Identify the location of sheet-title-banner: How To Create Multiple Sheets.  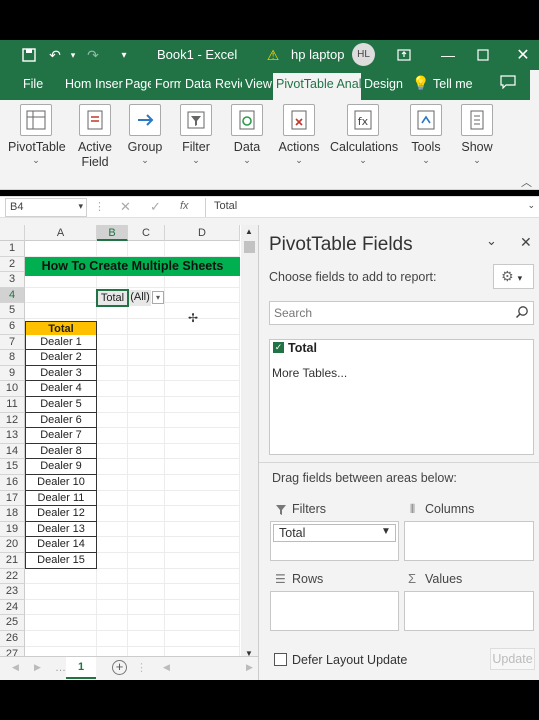
(132, 266).